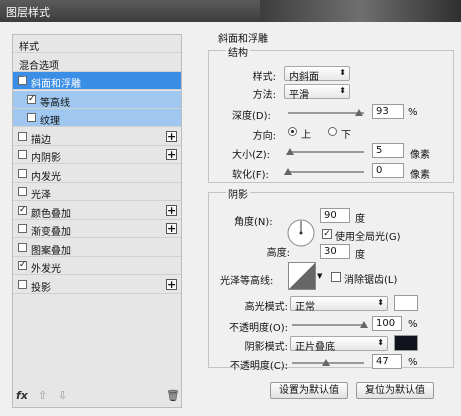  I want to click on highlight-mode-value: 正常, so click(305, 307).